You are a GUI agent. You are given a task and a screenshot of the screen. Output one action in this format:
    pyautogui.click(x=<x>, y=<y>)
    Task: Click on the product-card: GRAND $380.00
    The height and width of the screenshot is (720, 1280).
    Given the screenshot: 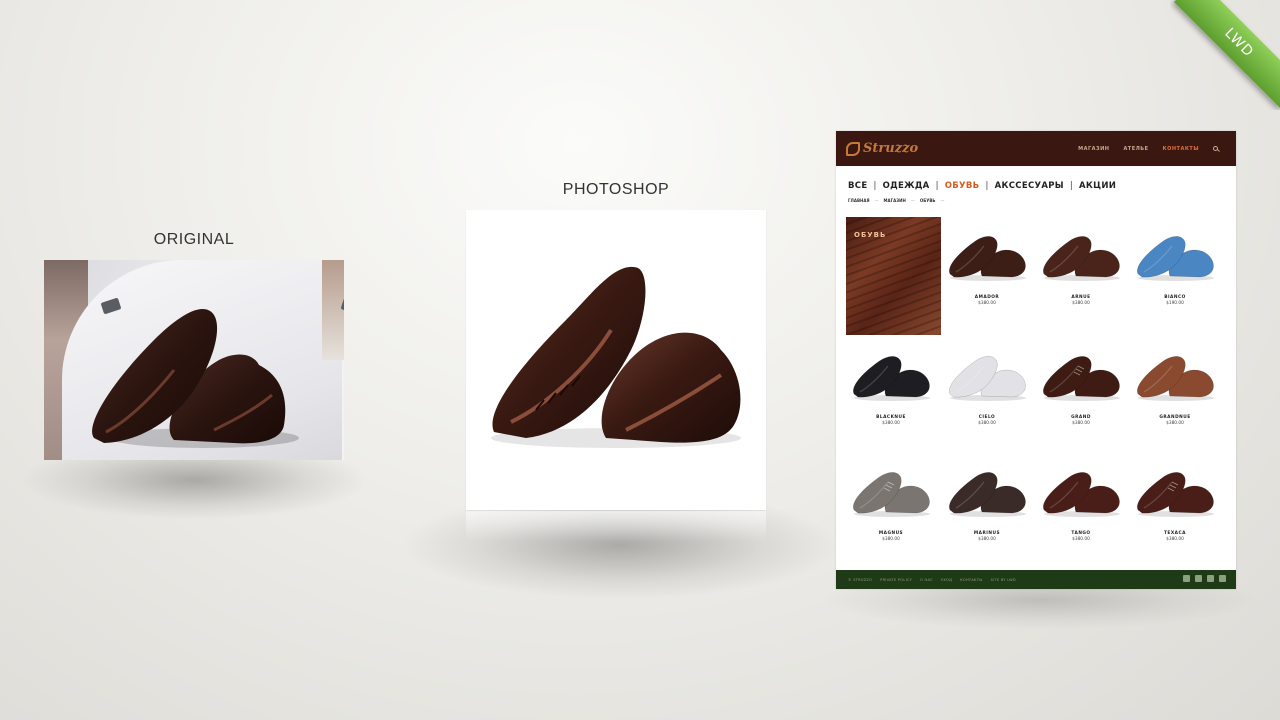 What is the action you would take?
    pyautogui.click(x=1081, y=383)
    